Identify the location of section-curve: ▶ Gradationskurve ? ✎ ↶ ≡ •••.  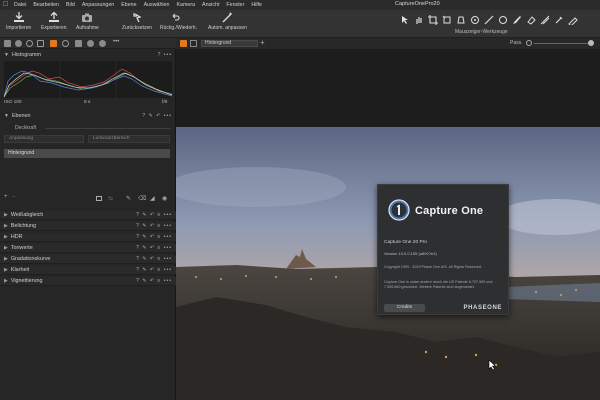
(88, 259).